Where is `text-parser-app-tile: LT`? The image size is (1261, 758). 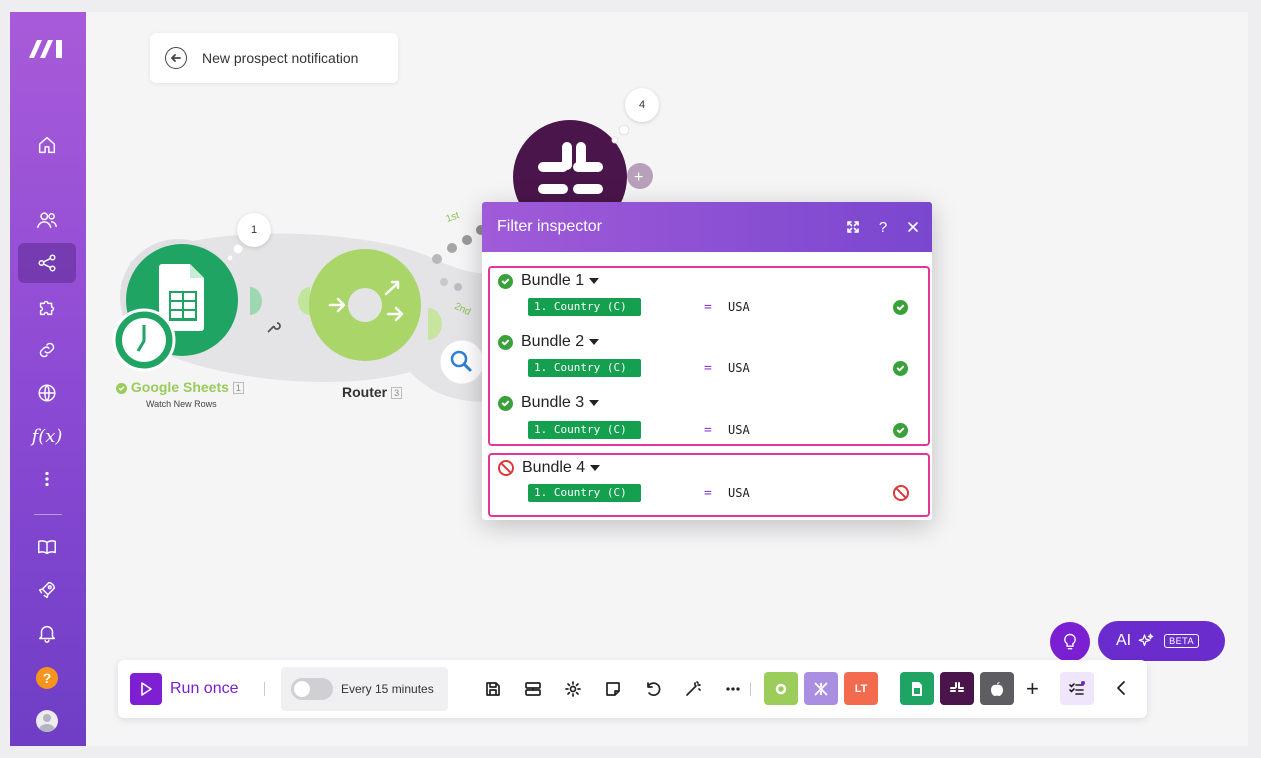 text-parser-app-tile: LT is located at coordinates (861, 688).